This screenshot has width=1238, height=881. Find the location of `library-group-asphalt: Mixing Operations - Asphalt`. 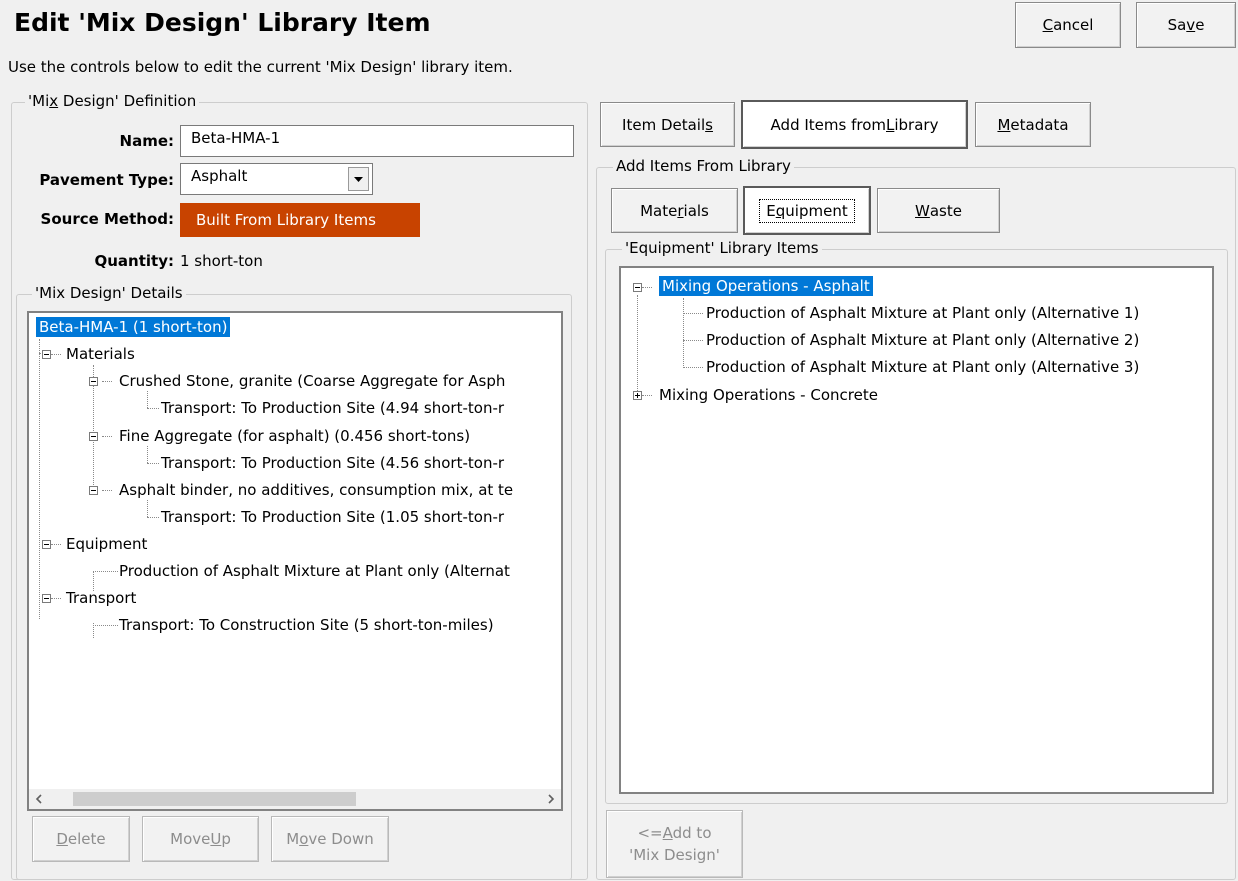

library-group-asphalt: Mixing Operations - Asphalt is located at coordinates (766, 286).